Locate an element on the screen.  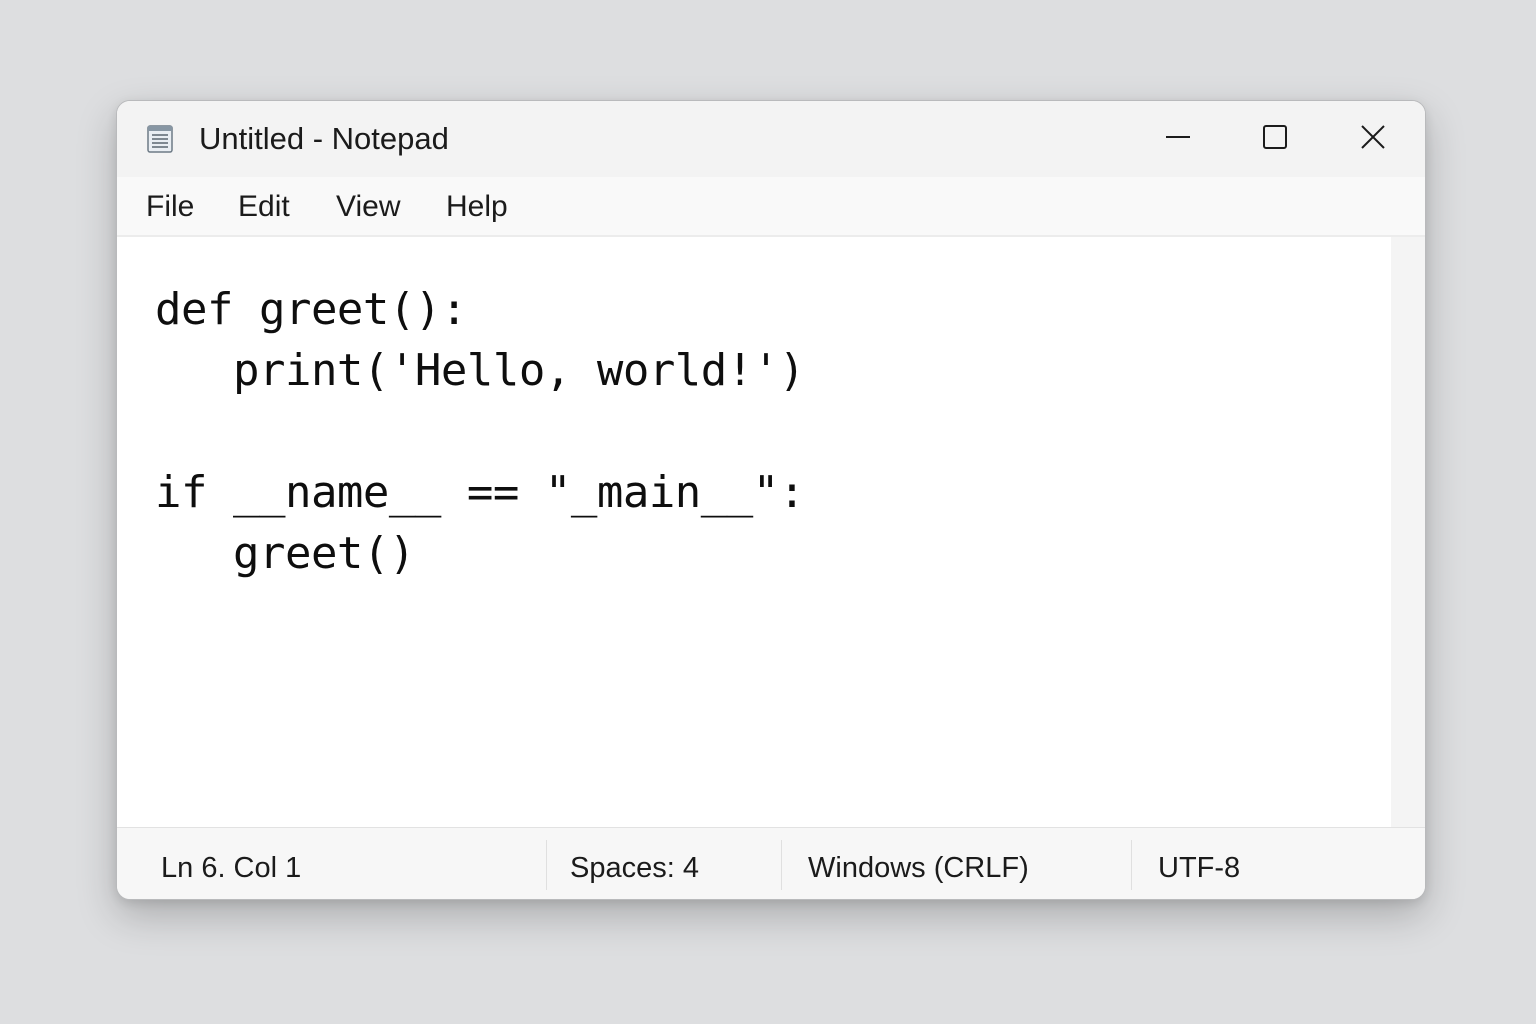
maximize-icon is located at coordinates (1275, 139).